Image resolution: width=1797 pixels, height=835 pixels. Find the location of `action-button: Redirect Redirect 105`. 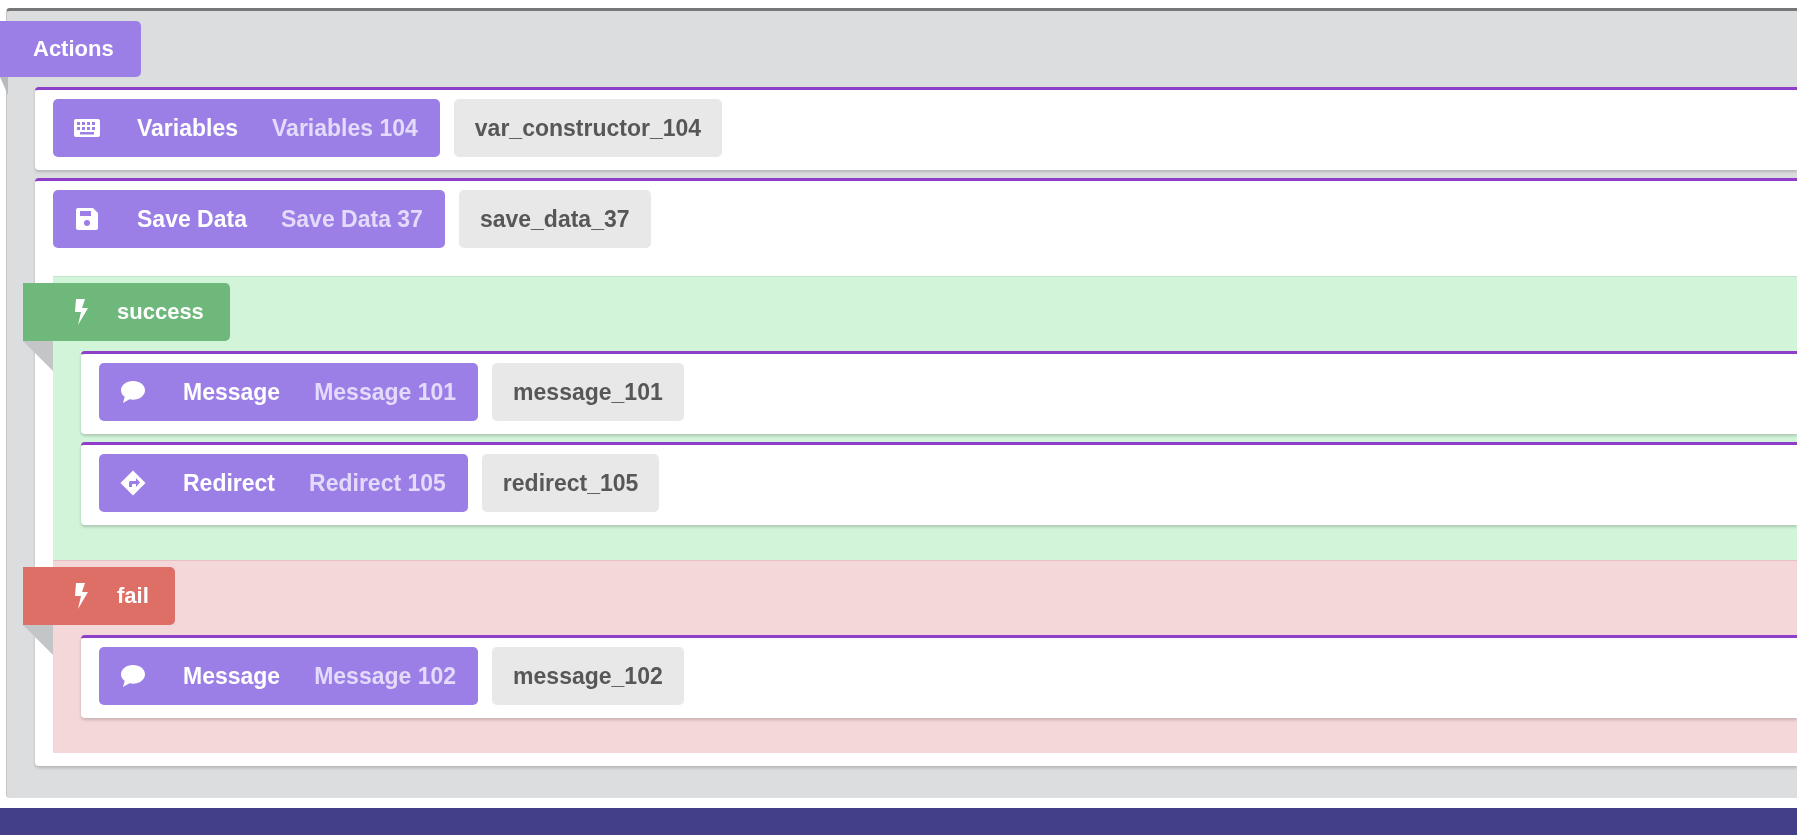

action-button: Redirect Redirect 105 is located at coordinates (283, 483).